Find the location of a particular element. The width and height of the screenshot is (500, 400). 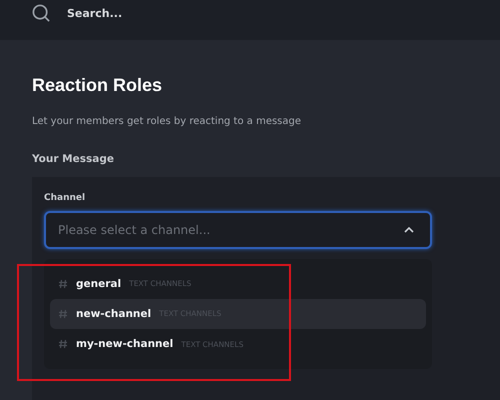

search-icon is located at coordinates (41, 13).